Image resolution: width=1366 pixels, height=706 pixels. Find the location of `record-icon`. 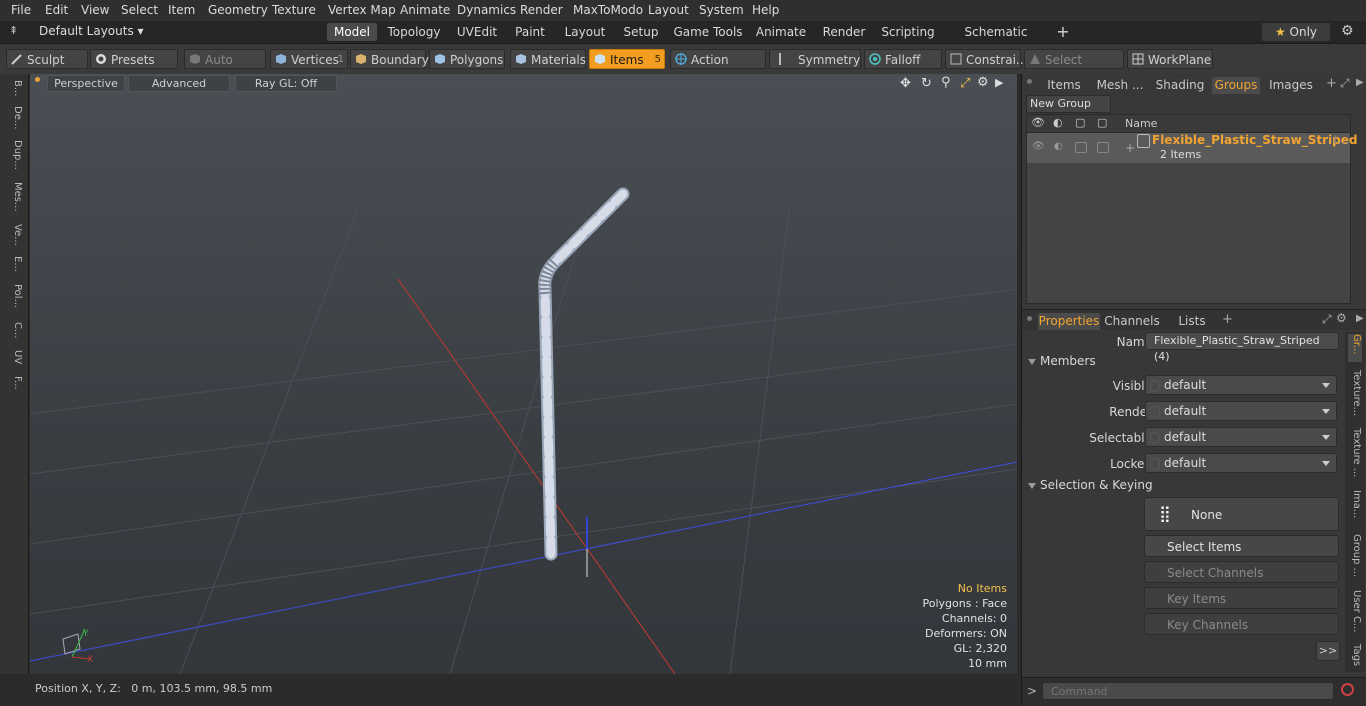

record-icon is located at coordinates (1347, 689).